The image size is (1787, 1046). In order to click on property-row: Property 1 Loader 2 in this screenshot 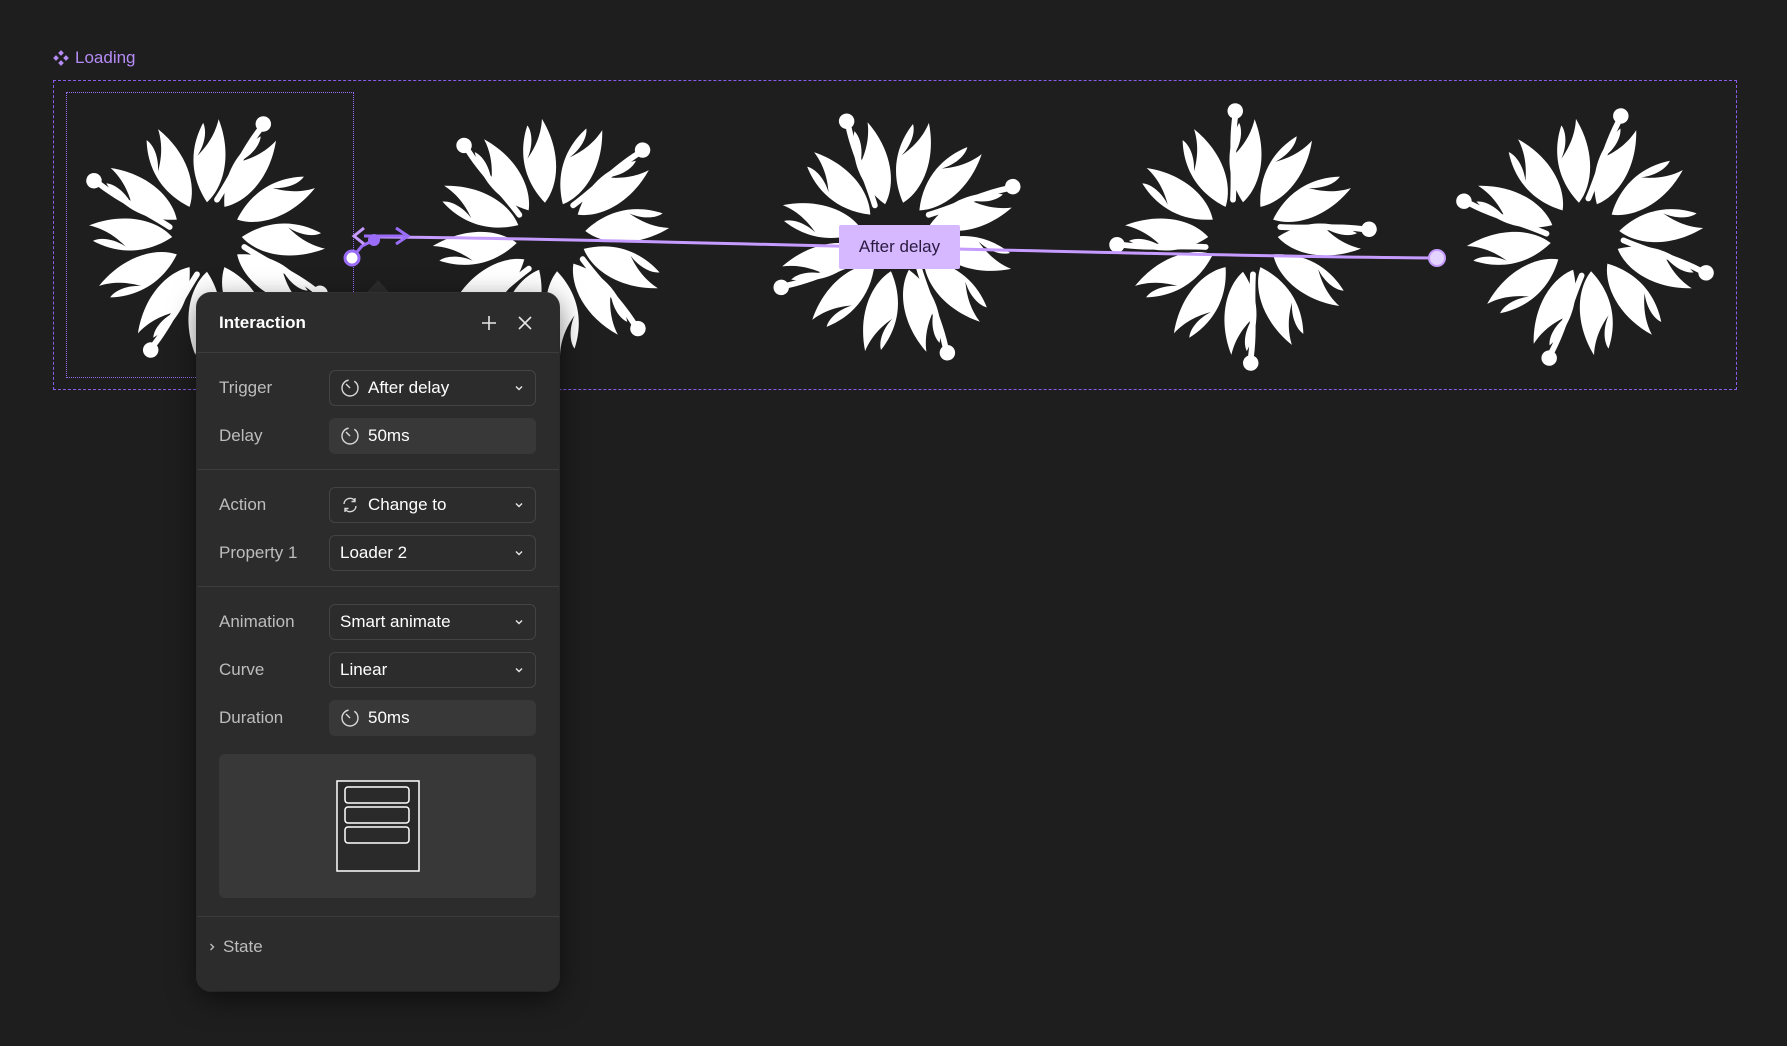, I will do `click(377, 553)`.